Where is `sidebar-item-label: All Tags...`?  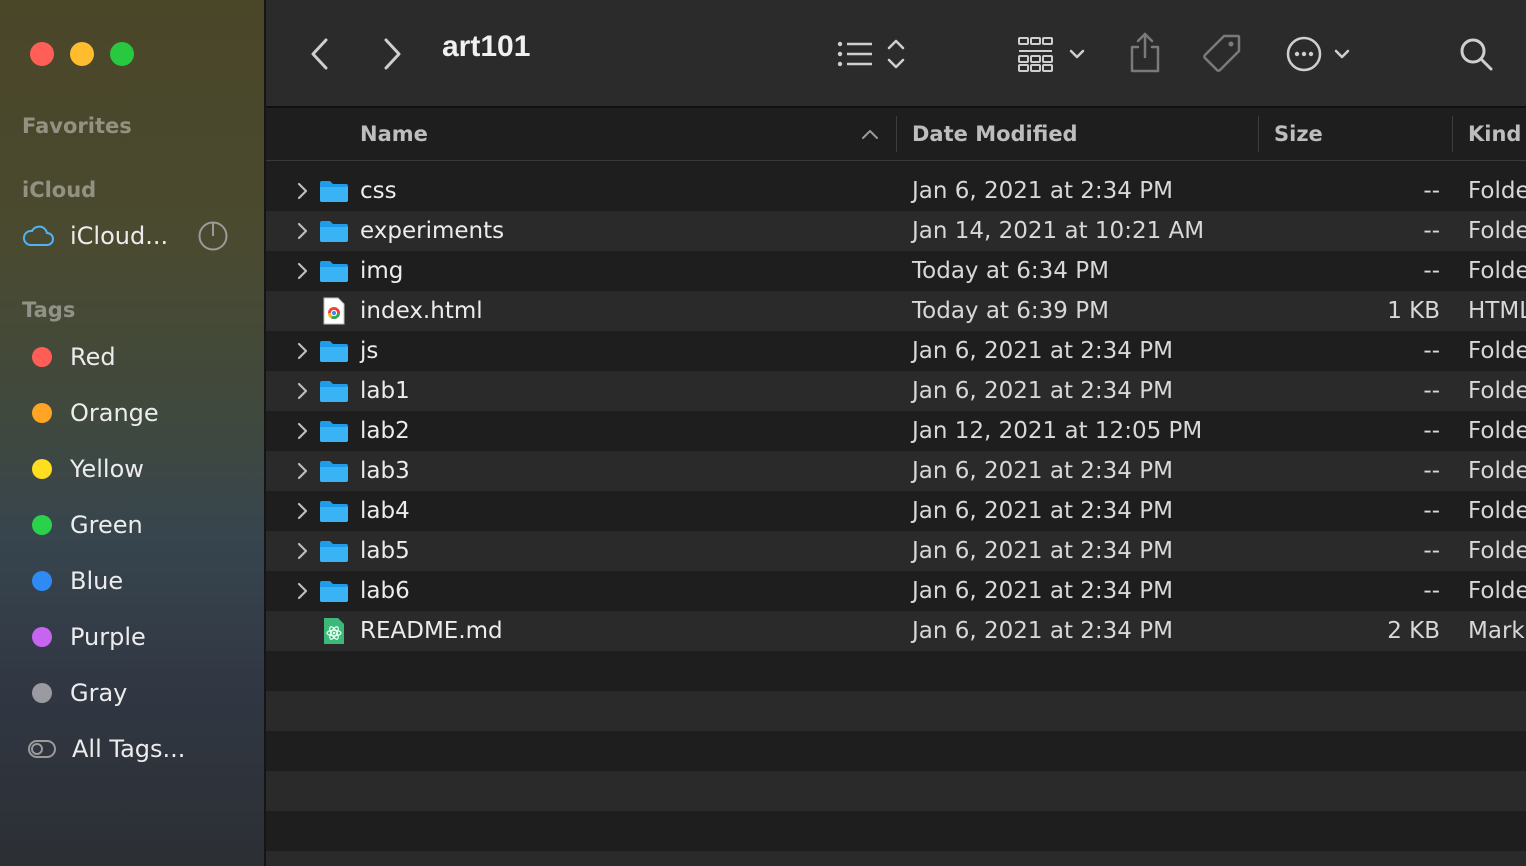 sidebar-item-label: All Tags... is located at coordinates (129, 749).